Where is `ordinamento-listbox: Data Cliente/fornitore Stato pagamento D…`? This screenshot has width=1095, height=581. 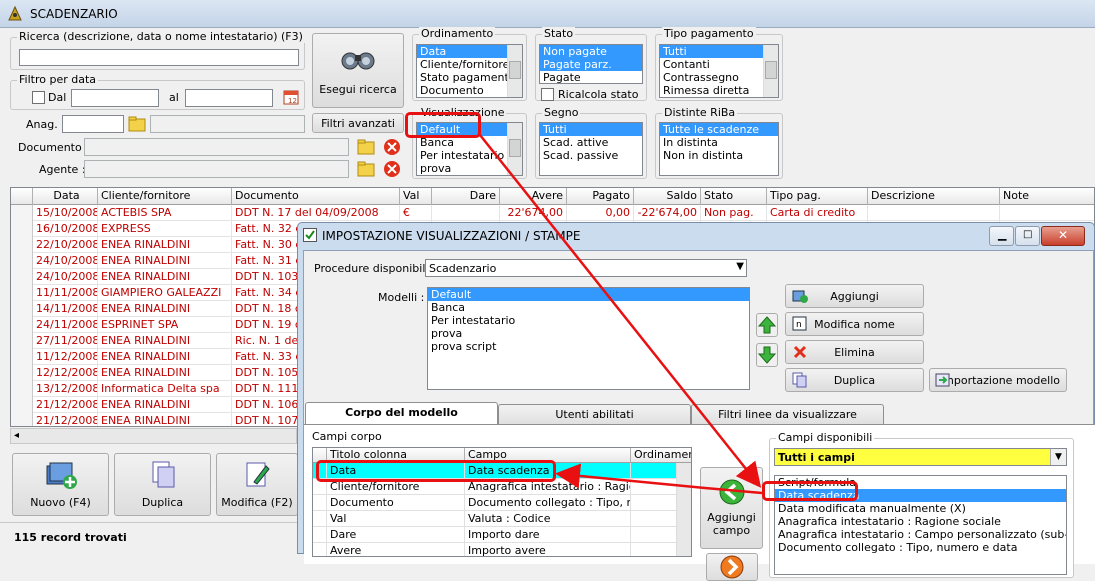
ordinamento-listbox: Data Cliente/fornitore Stato pagamento D… is located at coordinates (469, 71).